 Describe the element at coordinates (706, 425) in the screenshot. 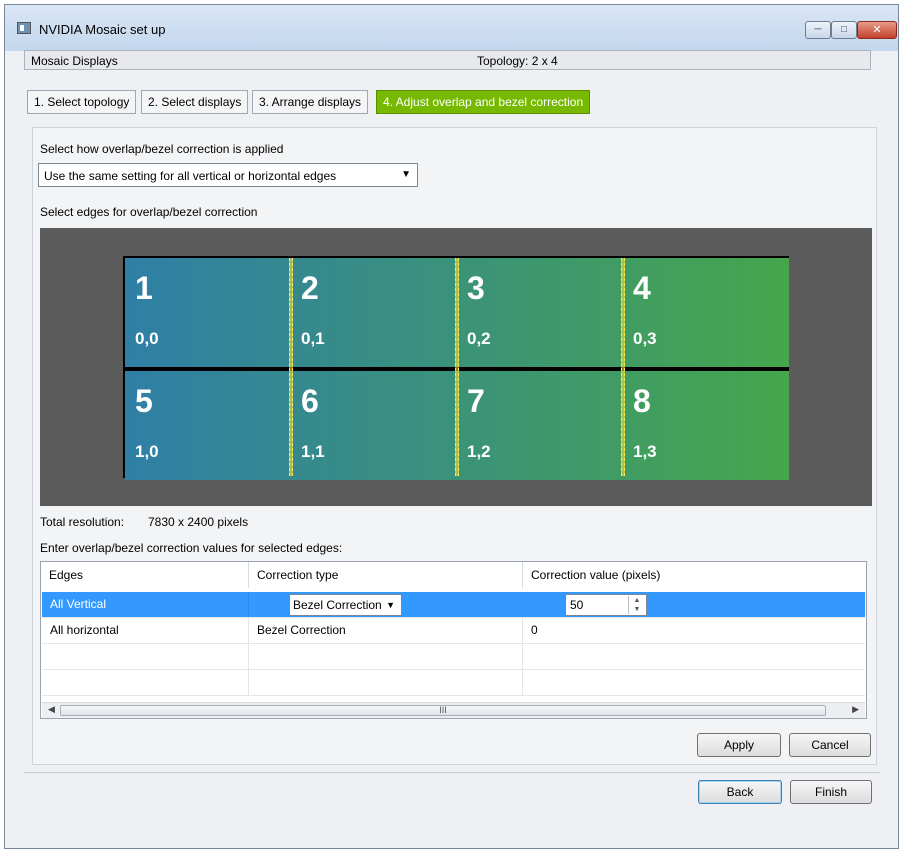

I see `display-tile-8: 8 1,3` at that location.